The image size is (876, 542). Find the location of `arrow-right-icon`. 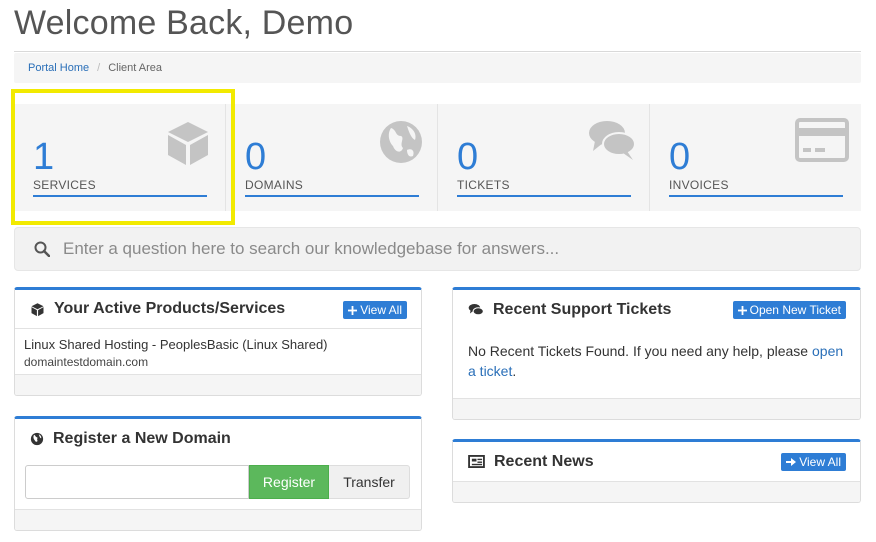

arrow-right-icon is located at coordinates (791, 462).